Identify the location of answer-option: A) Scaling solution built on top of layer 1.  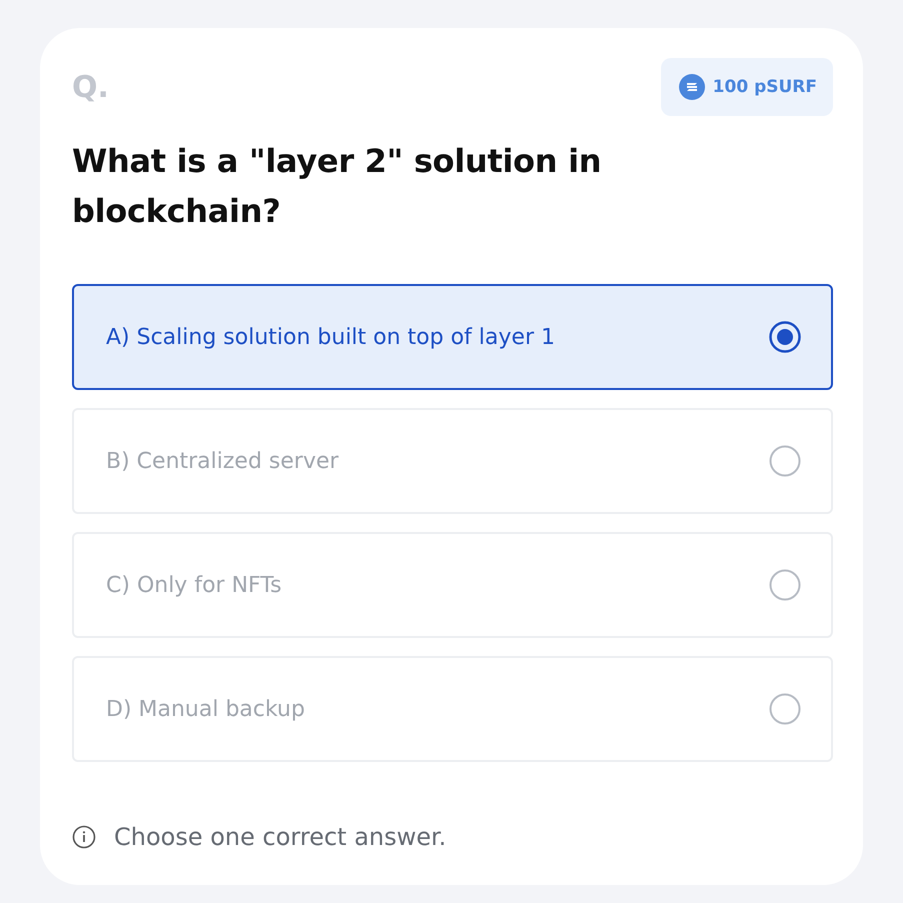
(452, 337).